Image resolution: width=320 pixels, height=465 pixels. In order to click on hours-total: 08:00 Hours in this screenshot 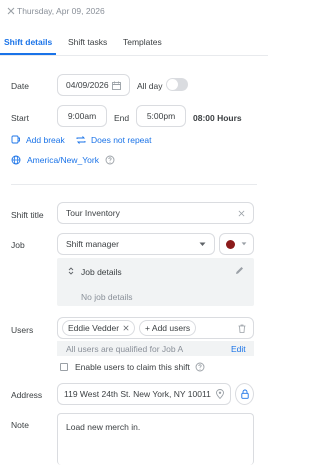, I will do `click(217, 118)`.